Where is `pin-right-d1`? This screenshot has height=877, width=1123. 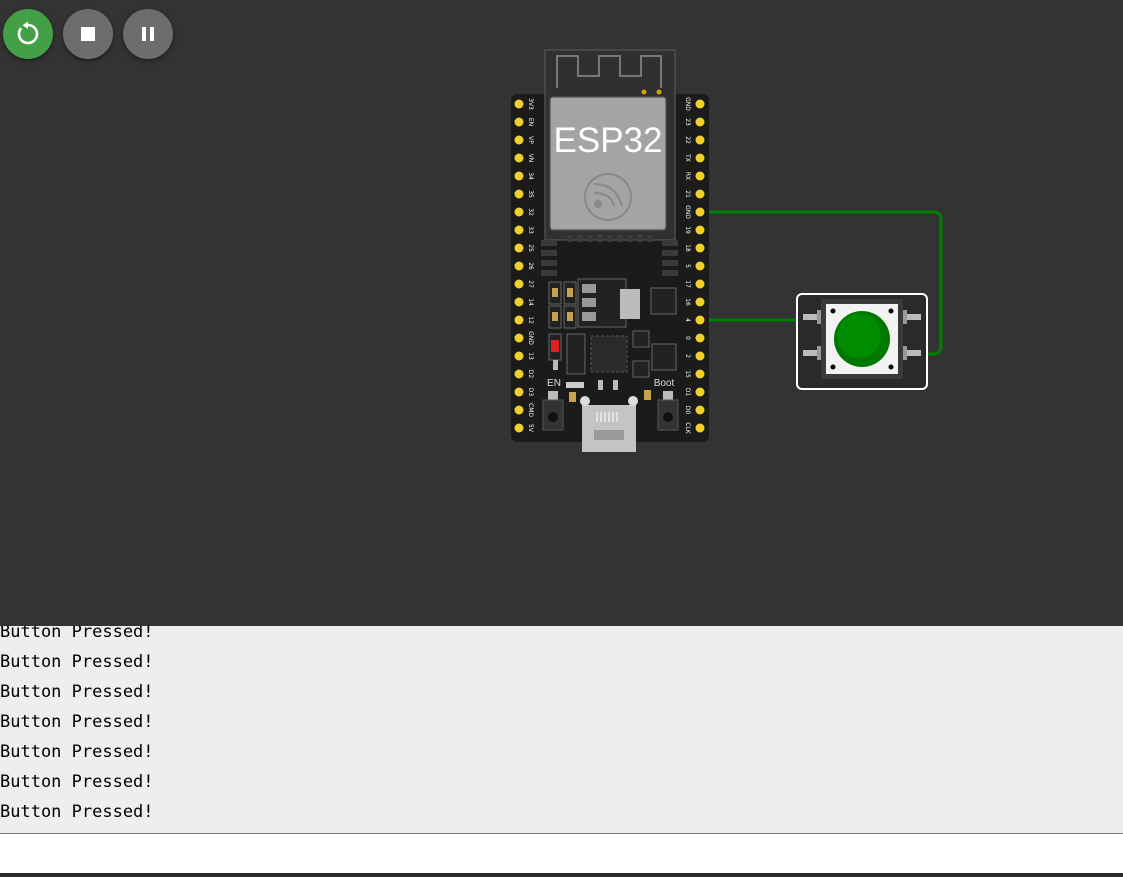 pin-right-d1 is located at coordinates (700, 392).